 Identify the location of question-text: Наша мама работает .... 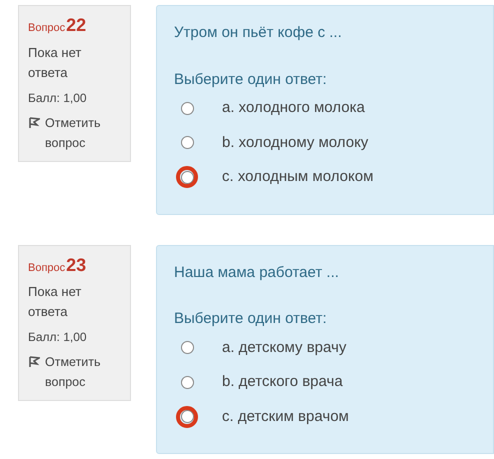
(257, 272).